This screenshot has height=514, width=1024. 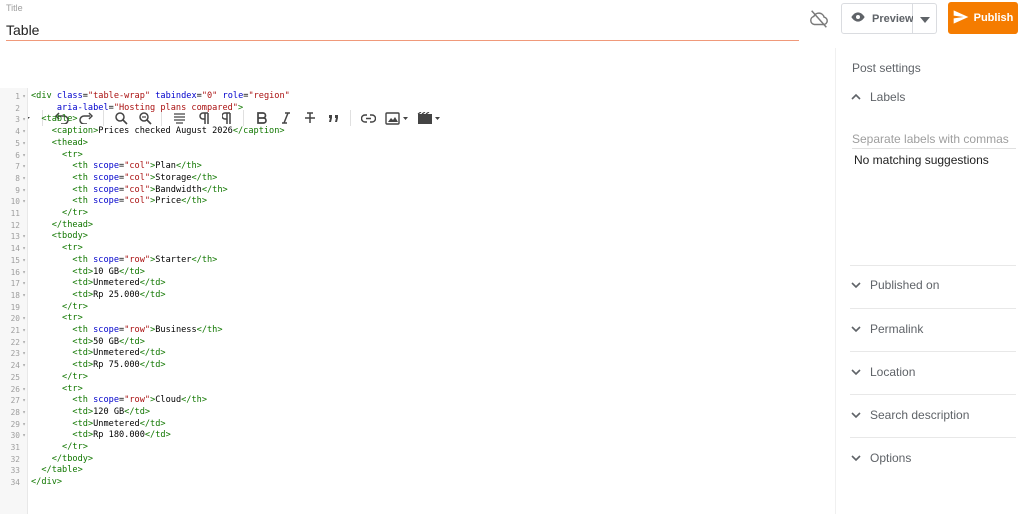 What do you see at coordinates (15, 389) in the screenshot?
I see `line-number: 26` at bounding box center [15, 389].